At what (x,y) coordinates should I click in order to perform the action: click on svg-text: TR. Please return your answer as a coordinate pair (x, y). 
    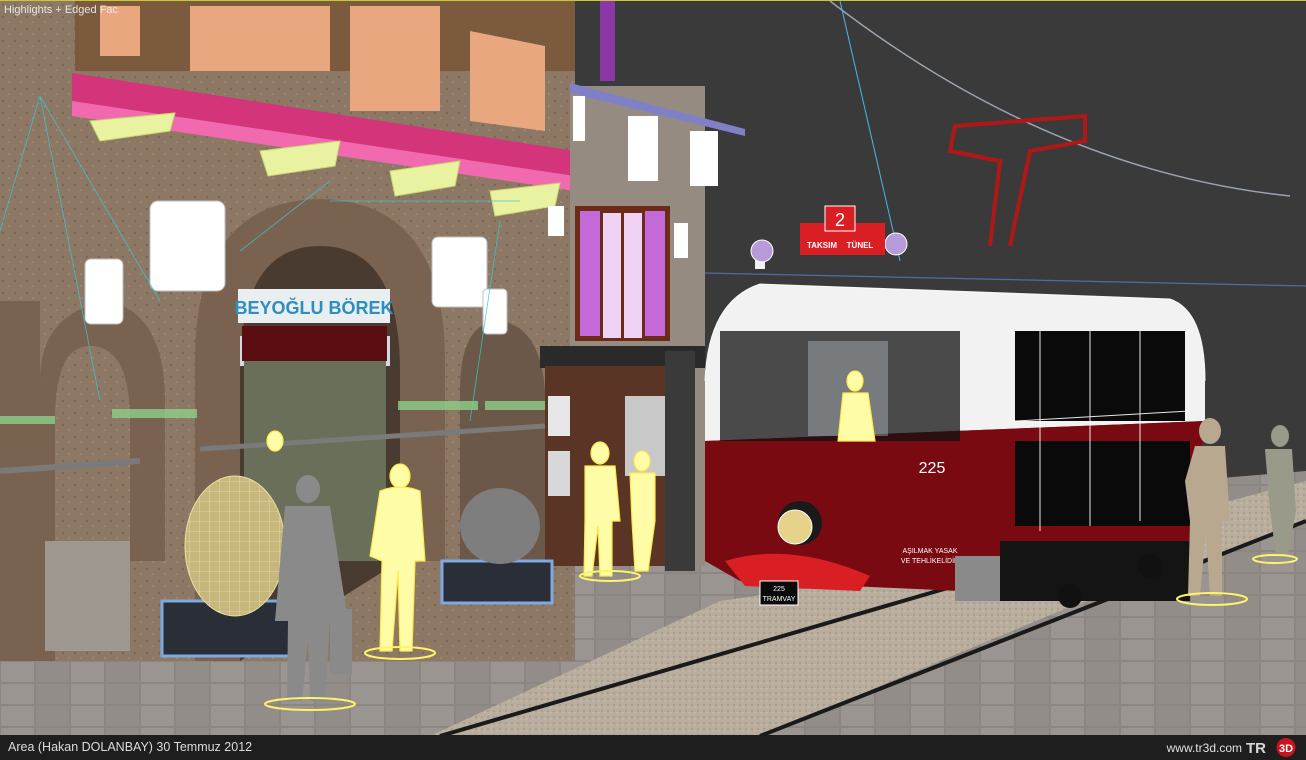
    Looking at the image, I should click on (1256, 748).